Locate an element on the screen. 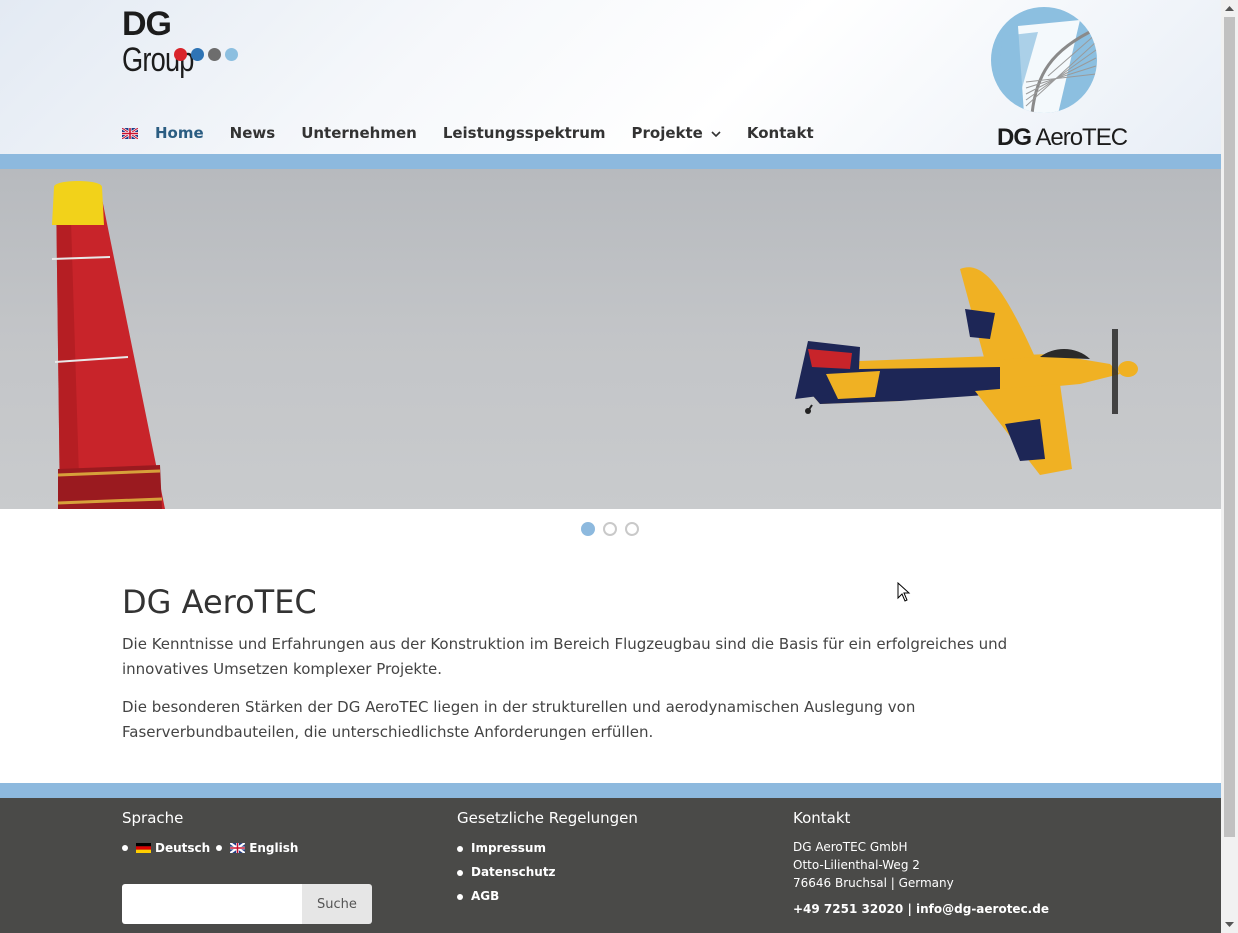 Image resolution: width=1238 pixels, height=933 pixels. datenschutz-link: Datenschutz is located at coordinates (547, 872).